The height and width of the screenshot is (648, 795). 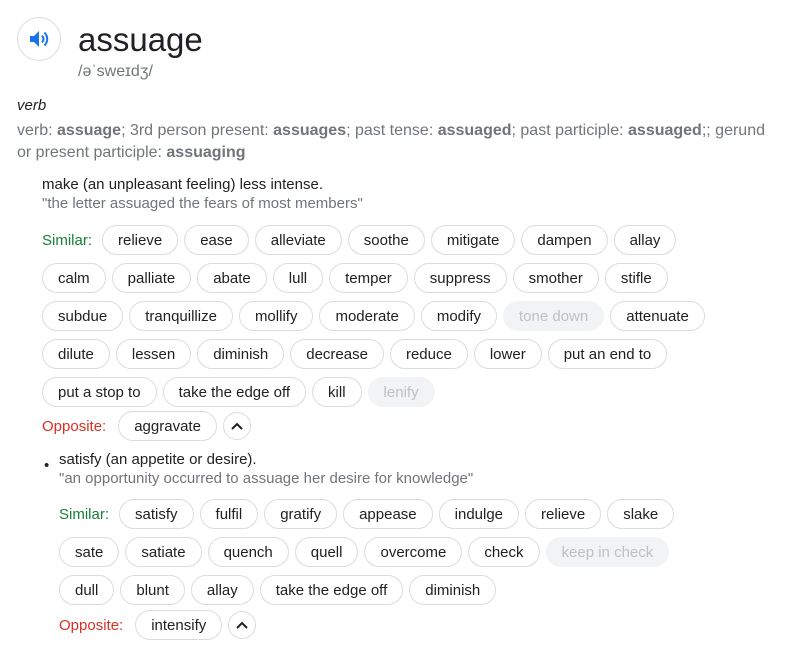 I want to click on synonym-chip: tone down, so click(x=554, y=316).